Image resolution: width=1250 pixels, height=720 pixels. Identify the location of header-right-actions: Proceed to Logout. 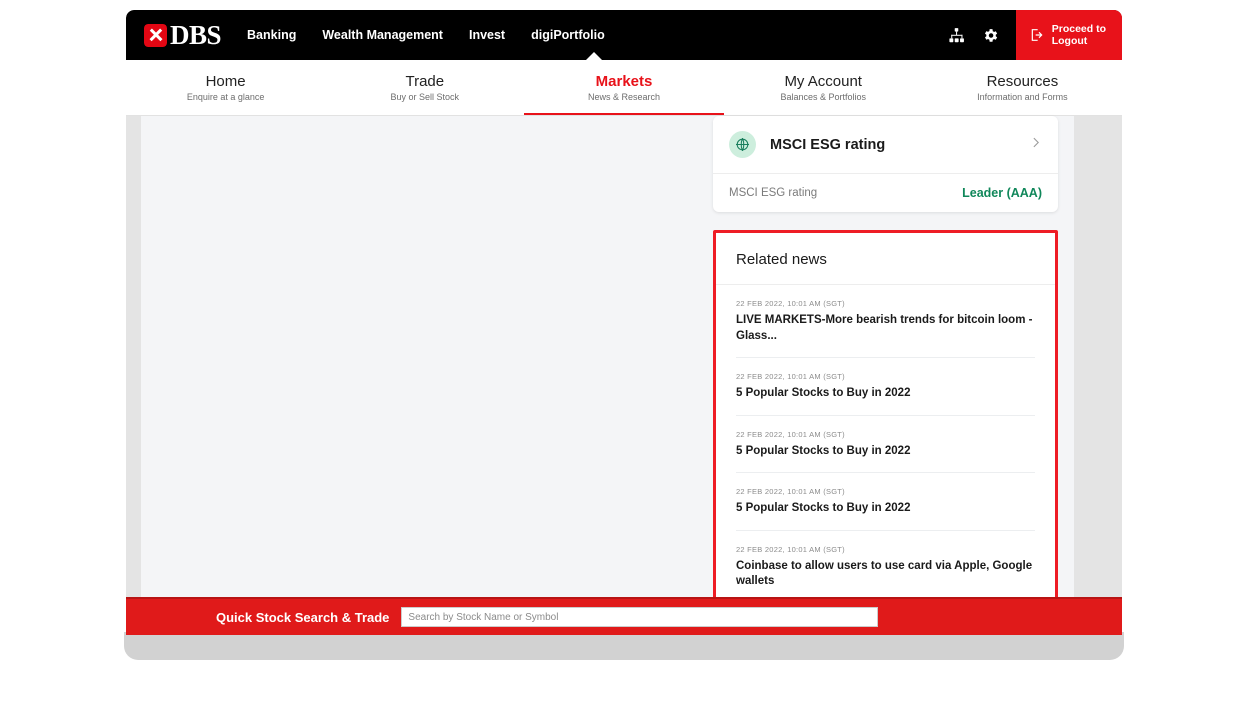
(1031, 35).